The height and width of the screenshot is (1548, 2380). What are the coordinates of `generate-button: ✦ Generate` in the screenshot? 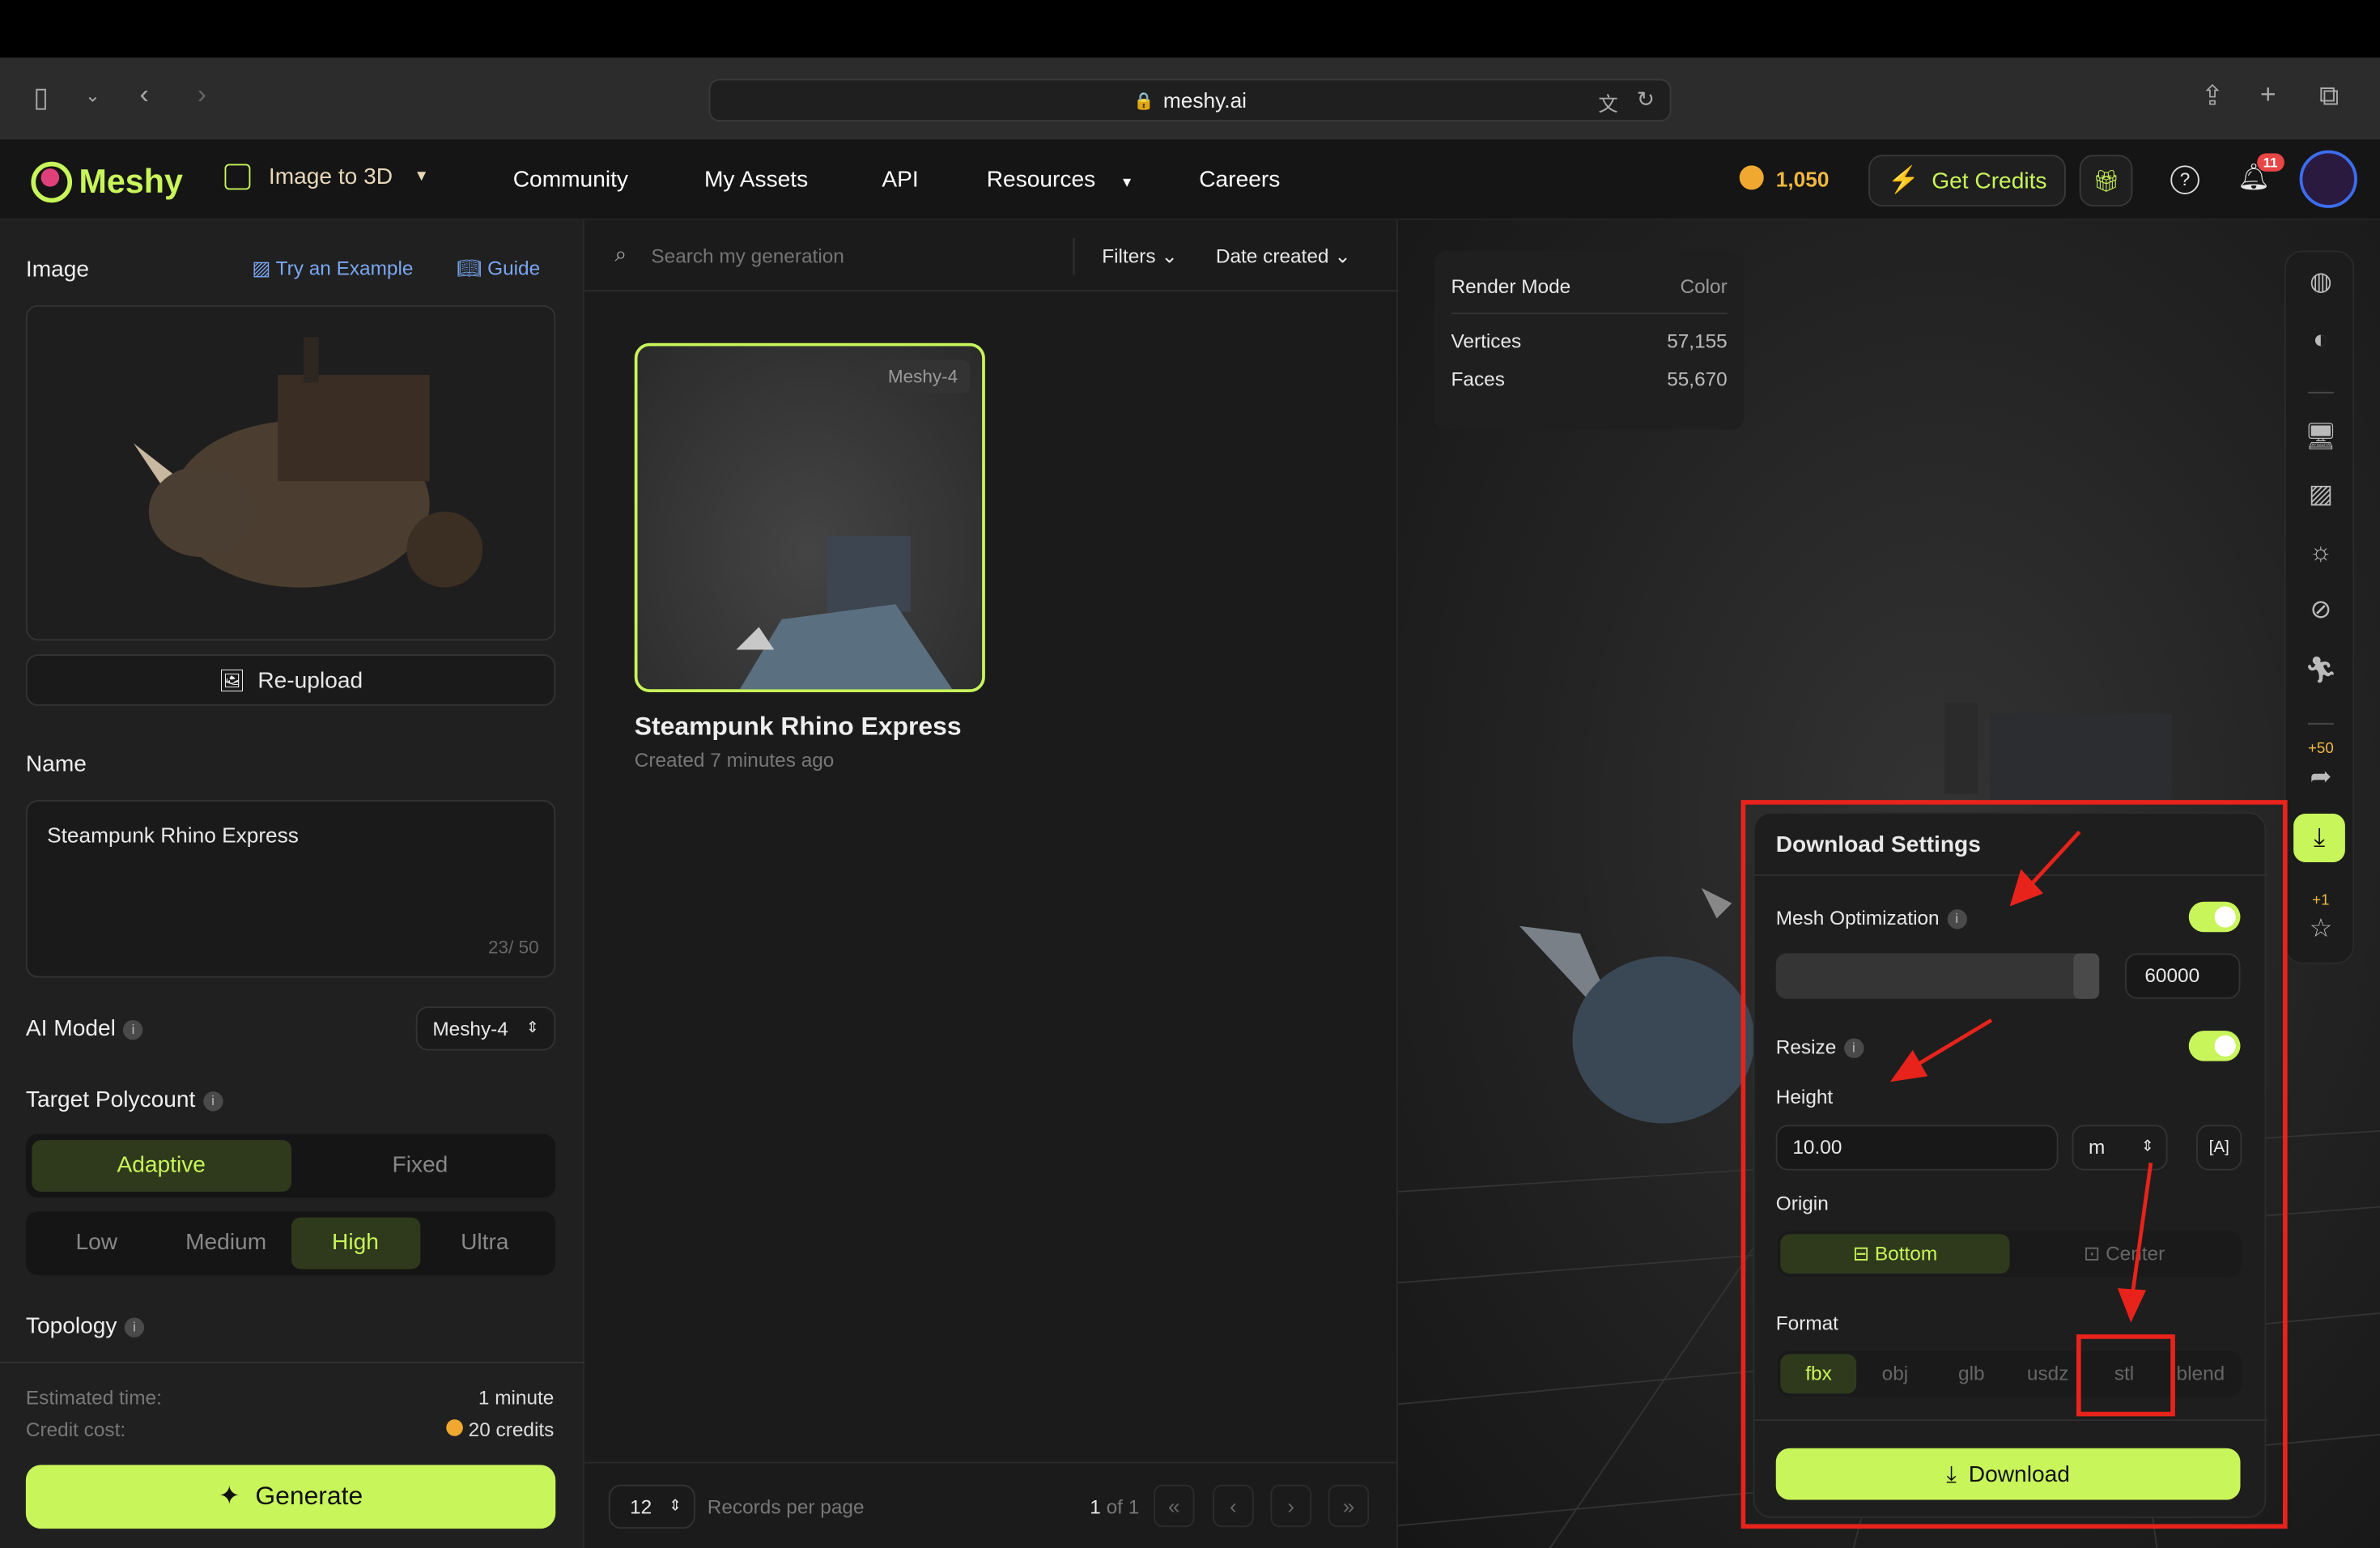 It's located at (290, 1497).